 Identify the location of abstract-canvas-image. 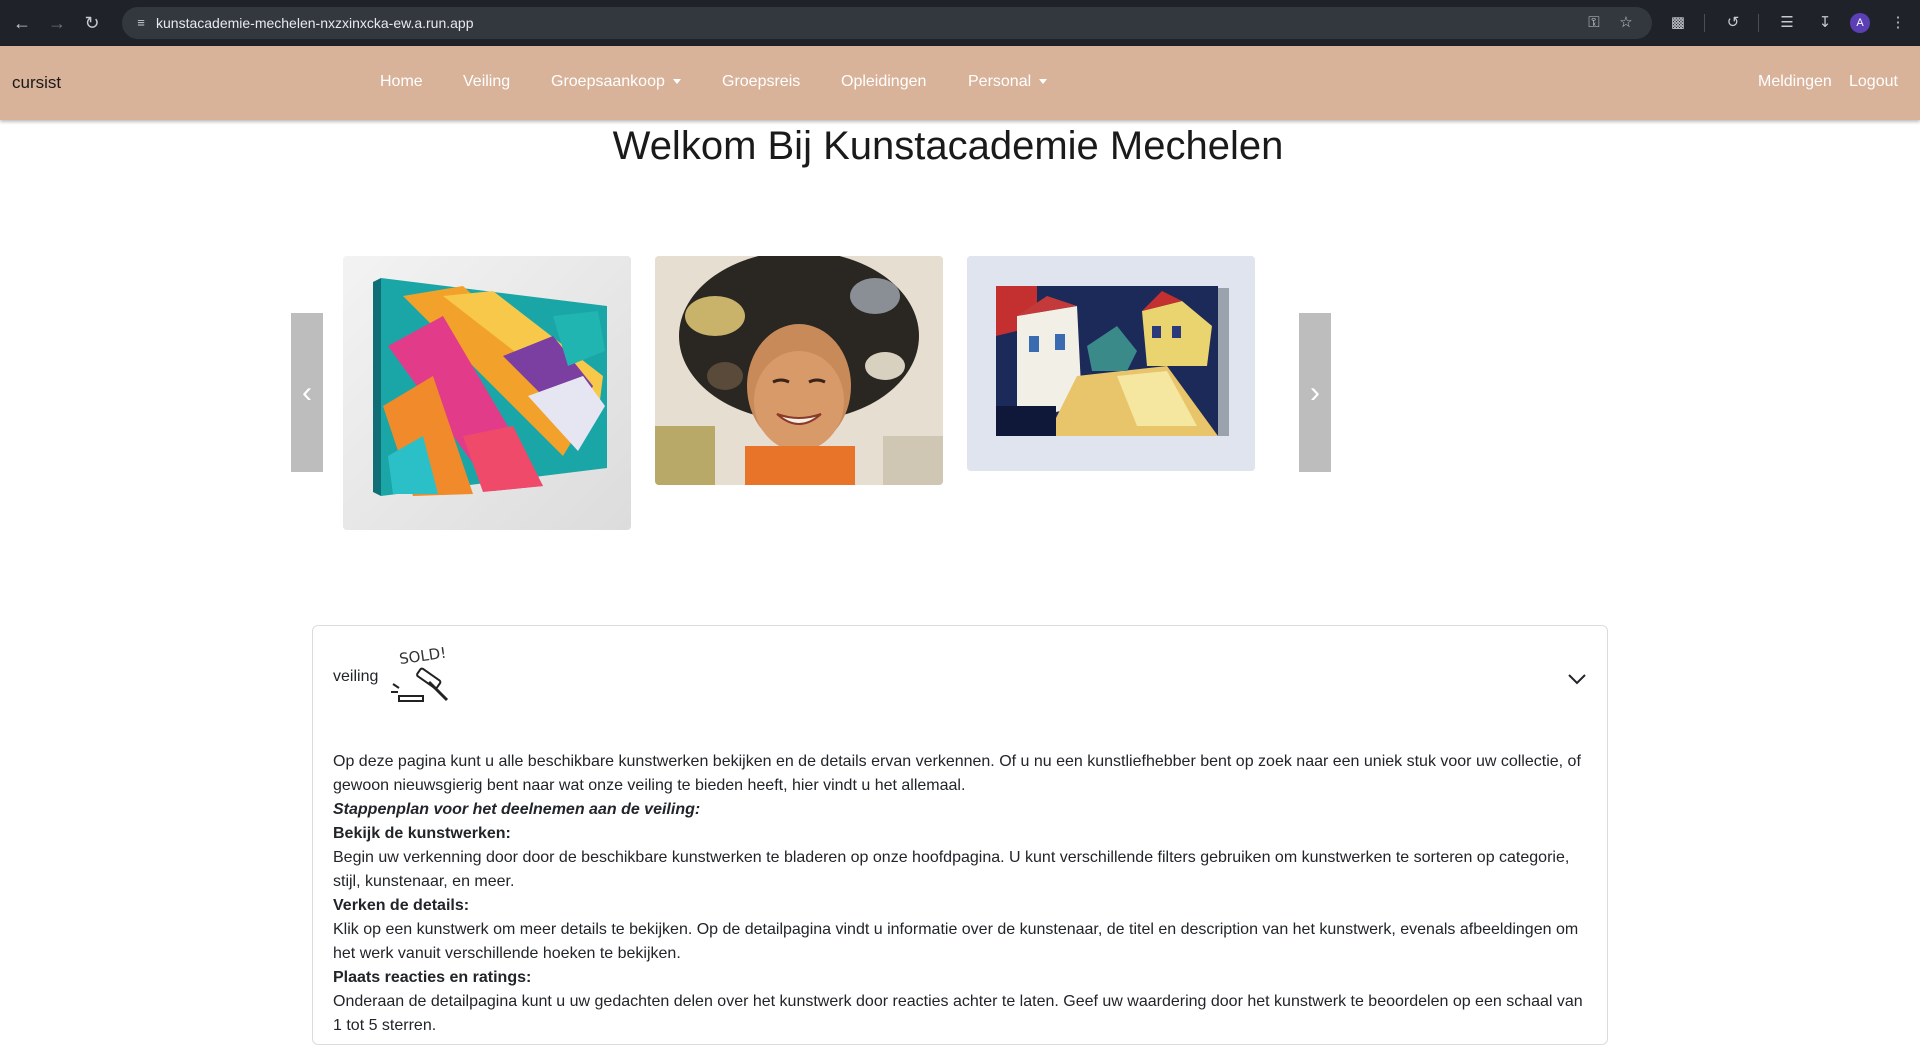
(487, 393).